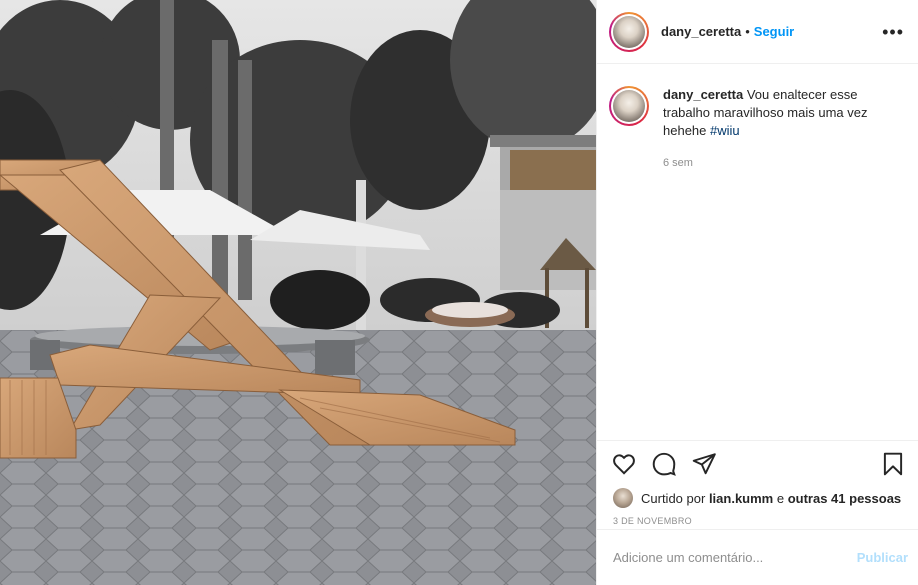 This screenshot has width=918, height=585. I want to click on caption-hashtag: #wiiu, so click(725, 130).